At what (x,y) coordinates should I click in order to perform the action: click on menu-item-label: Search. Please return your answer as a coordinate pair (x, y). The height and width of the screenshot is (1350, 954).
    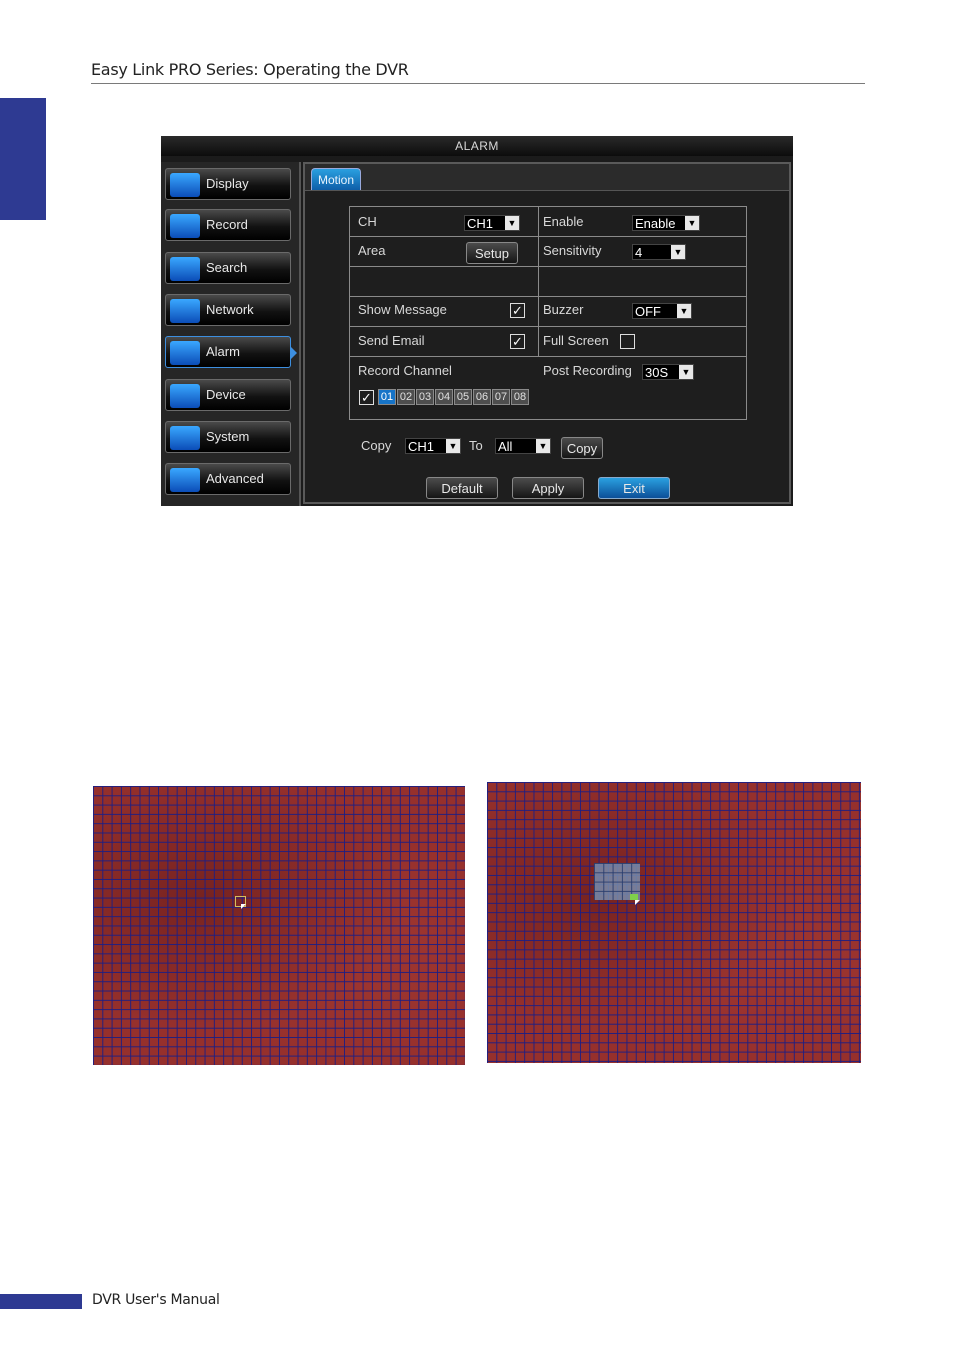
    Looking at the image, I should click on (227, 267).